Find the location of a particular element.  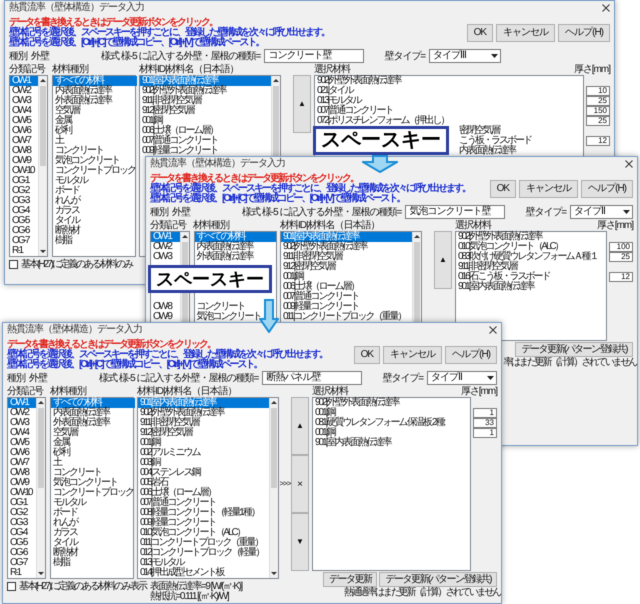

checkbox-label: 基本(H27)に定義のある材料のみ表示 is located at coordinates (82, 587).